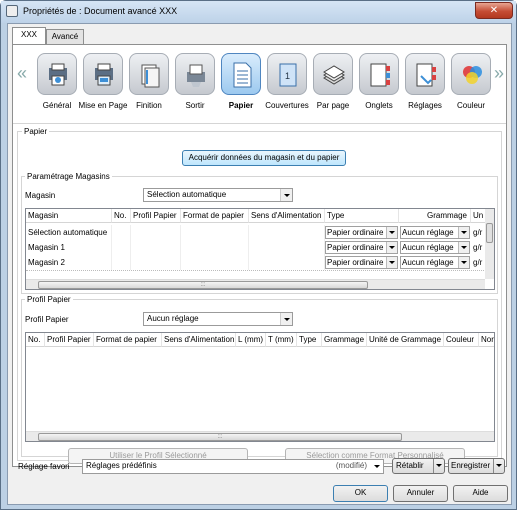  I want to click on scroll-right-icon: », so click(499, 73).